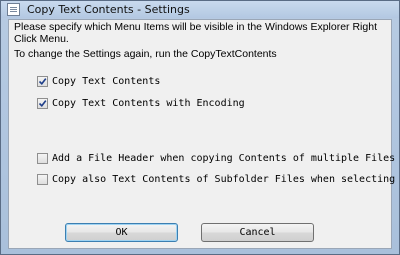 The width and height of the screenshot is (400, 255). Describe the element at coordinates (148, 103) in the screenshot. I see `option-label: Copy Text Contents with Encoding` at that location.